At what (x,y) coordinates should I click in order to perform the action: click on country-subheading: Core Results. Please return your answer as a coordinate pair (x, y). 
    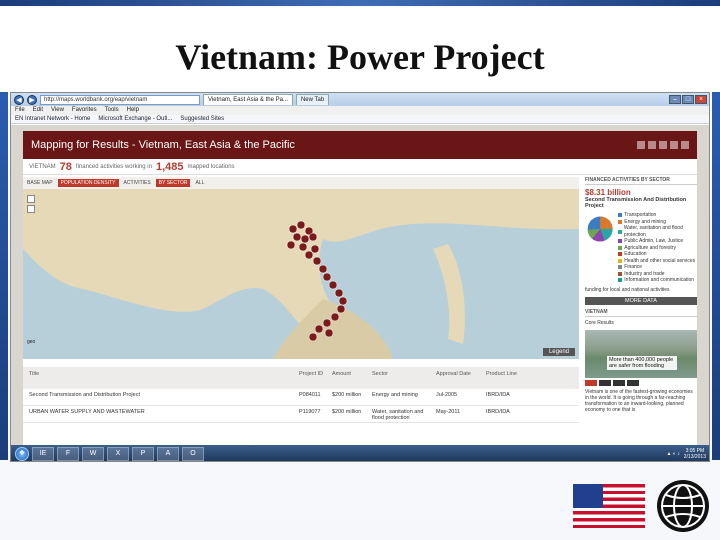
    Looking at the image, I should click on (599, 322).